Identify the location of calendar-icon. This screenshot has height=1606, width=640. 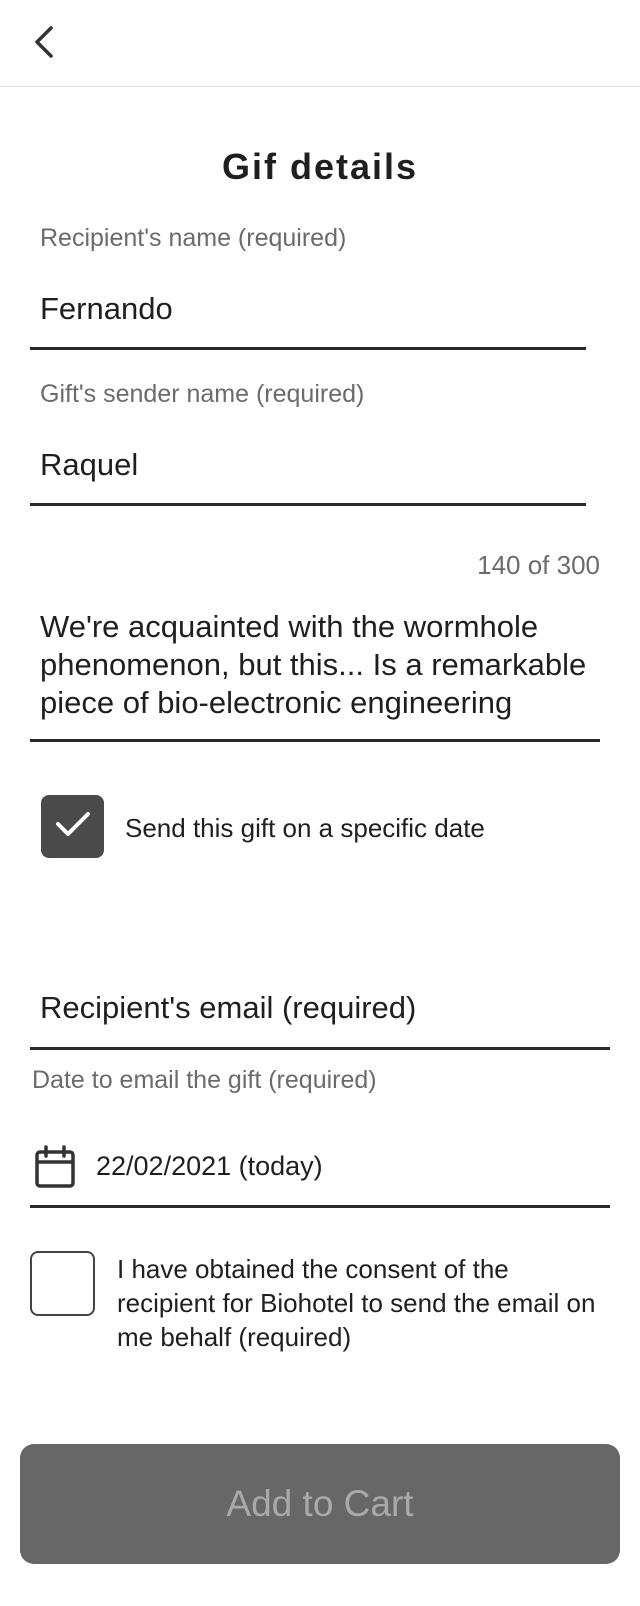
(55, 1167).